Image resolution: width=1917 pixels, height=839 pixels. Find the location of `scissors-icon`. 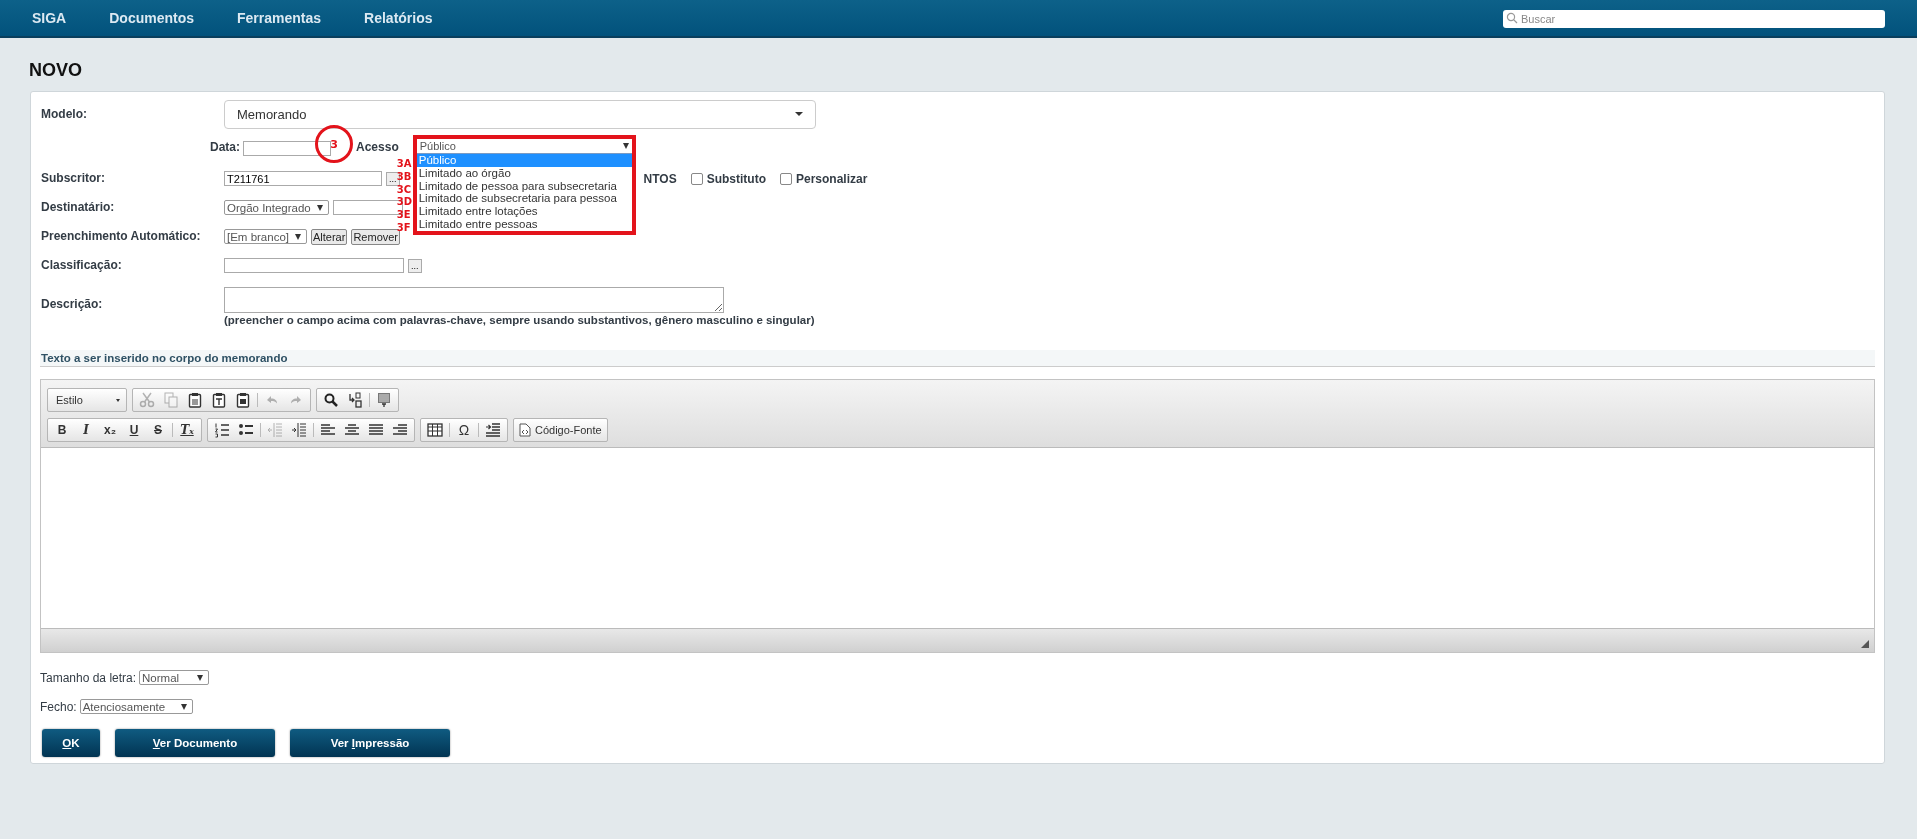

scissors-icon is located at coordinates (147, 400).